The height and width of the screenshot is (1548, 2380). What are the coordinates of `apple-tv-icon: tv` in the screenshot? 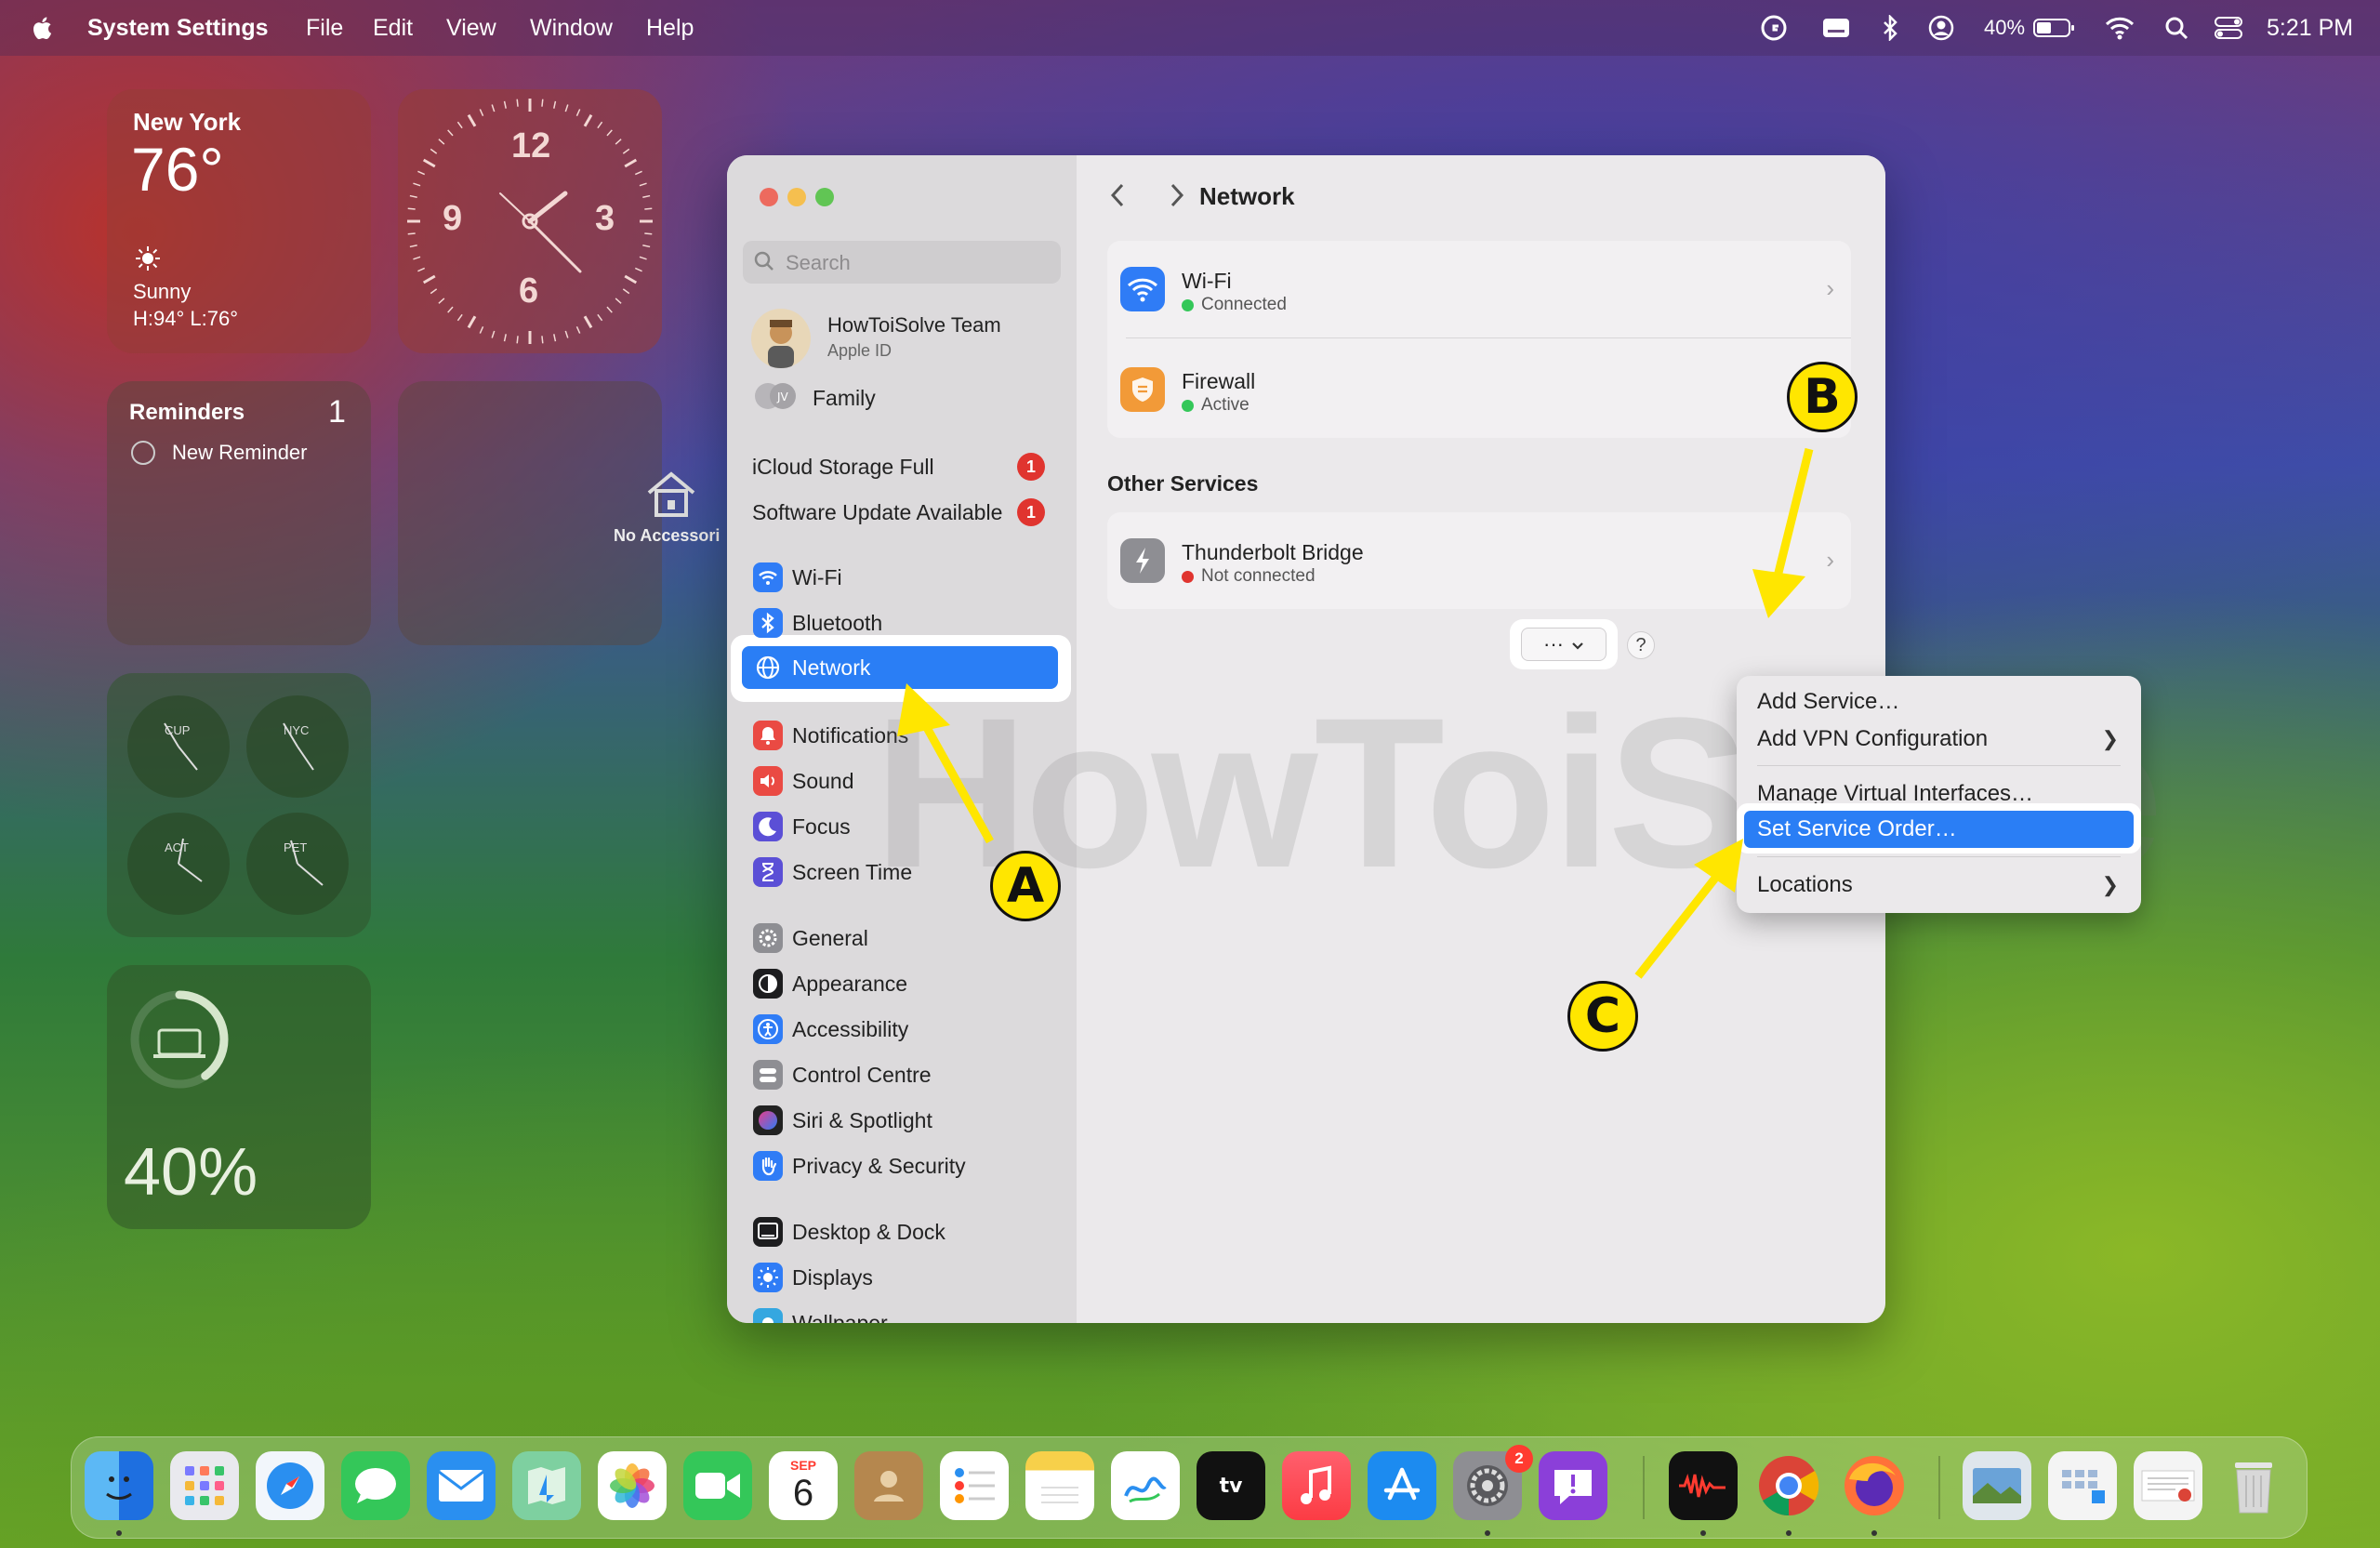 It's located at (1231, 1485).